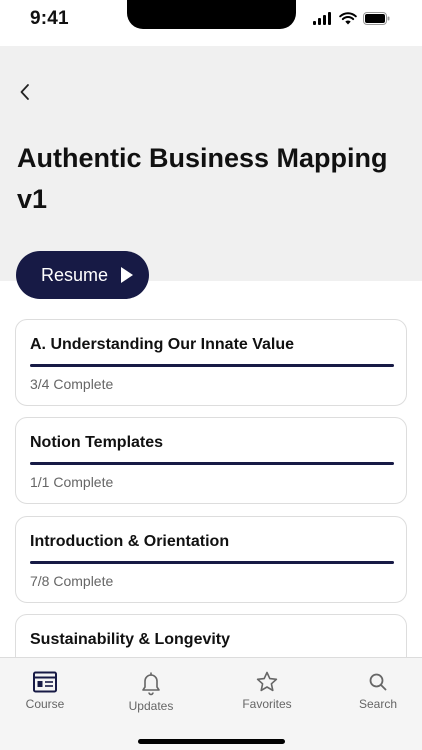 The width and height of the screenshot is (422, 750). Describe the element at coordinates (97, 442) in the screenshot. I see `module-title: Notion Templates` at that location.